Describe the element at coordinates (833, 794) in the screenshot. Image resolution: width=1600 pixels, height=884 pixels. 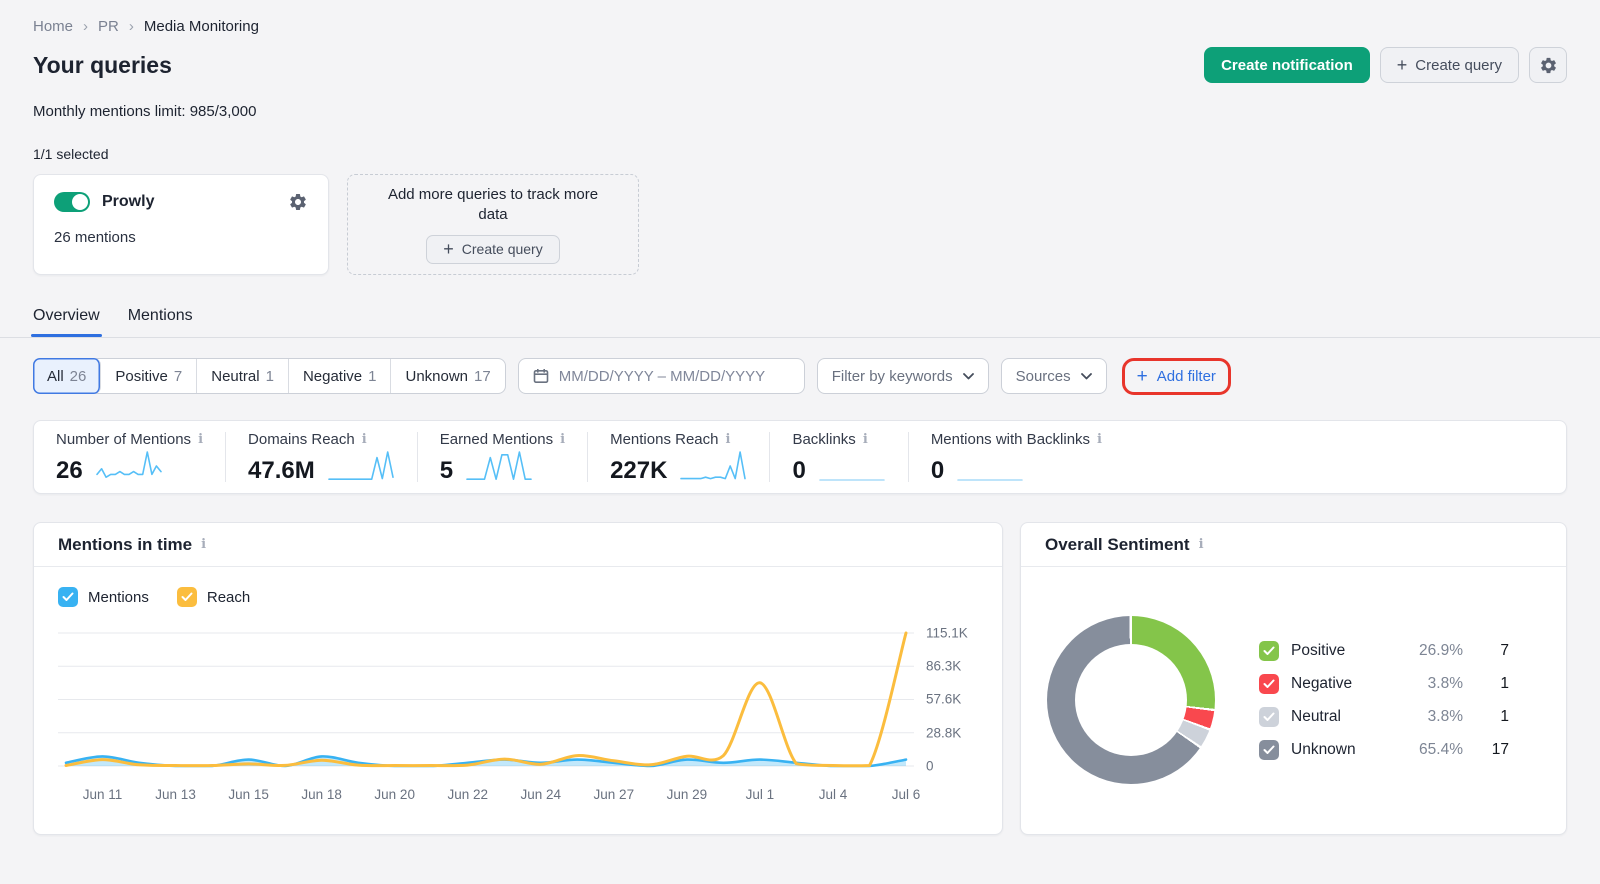
I see `chart-x-tick: Jul 4` at that location.